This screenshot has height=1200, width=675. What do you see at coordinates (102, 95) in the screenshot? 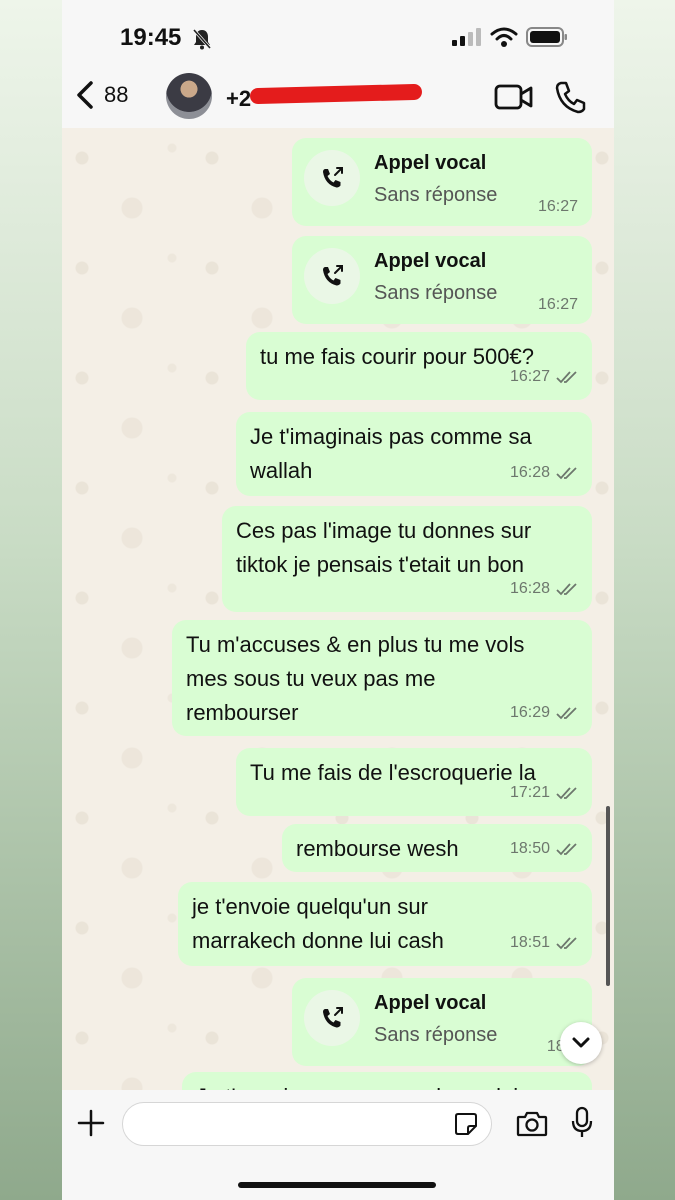
I see `back-button: 88` at bounding box center [102, 95].